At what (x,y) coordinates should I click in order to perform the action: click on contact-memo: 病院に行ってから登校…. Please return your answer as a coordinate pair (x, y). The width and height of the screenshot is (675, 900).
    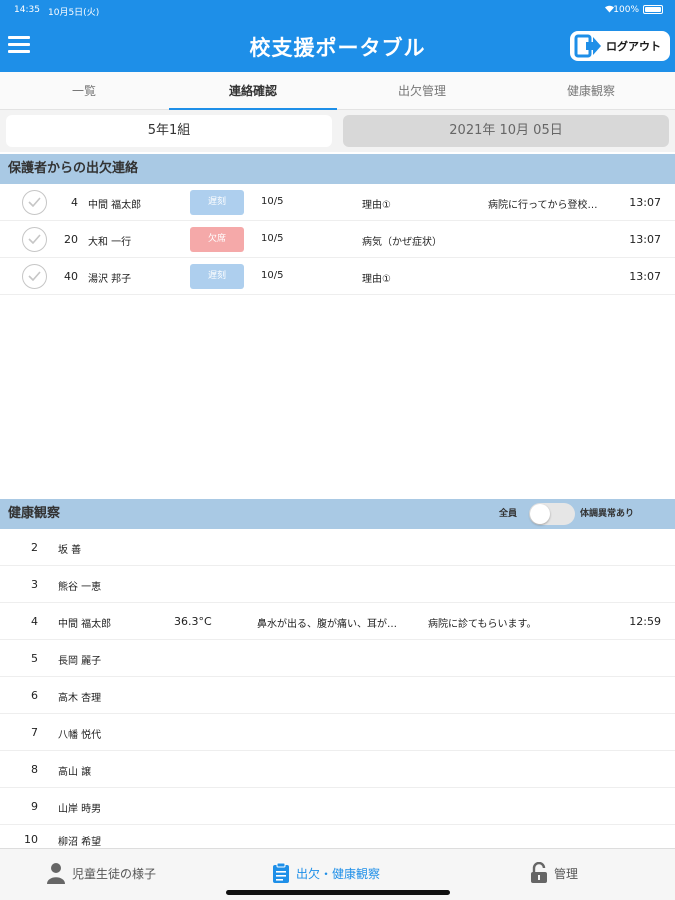
    Looking at the image, I should click on (543, 205).